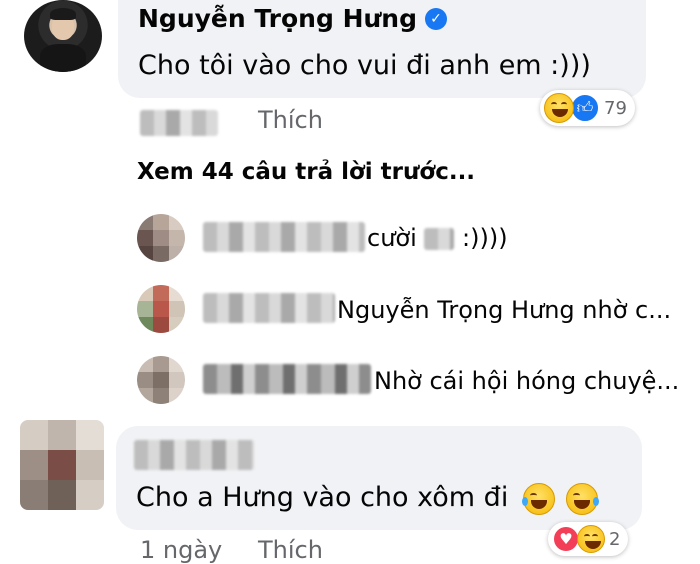 The width and height of the screenshot is (700, 564). I want to click on comment-time: 1 ngày, so click(181, 550).